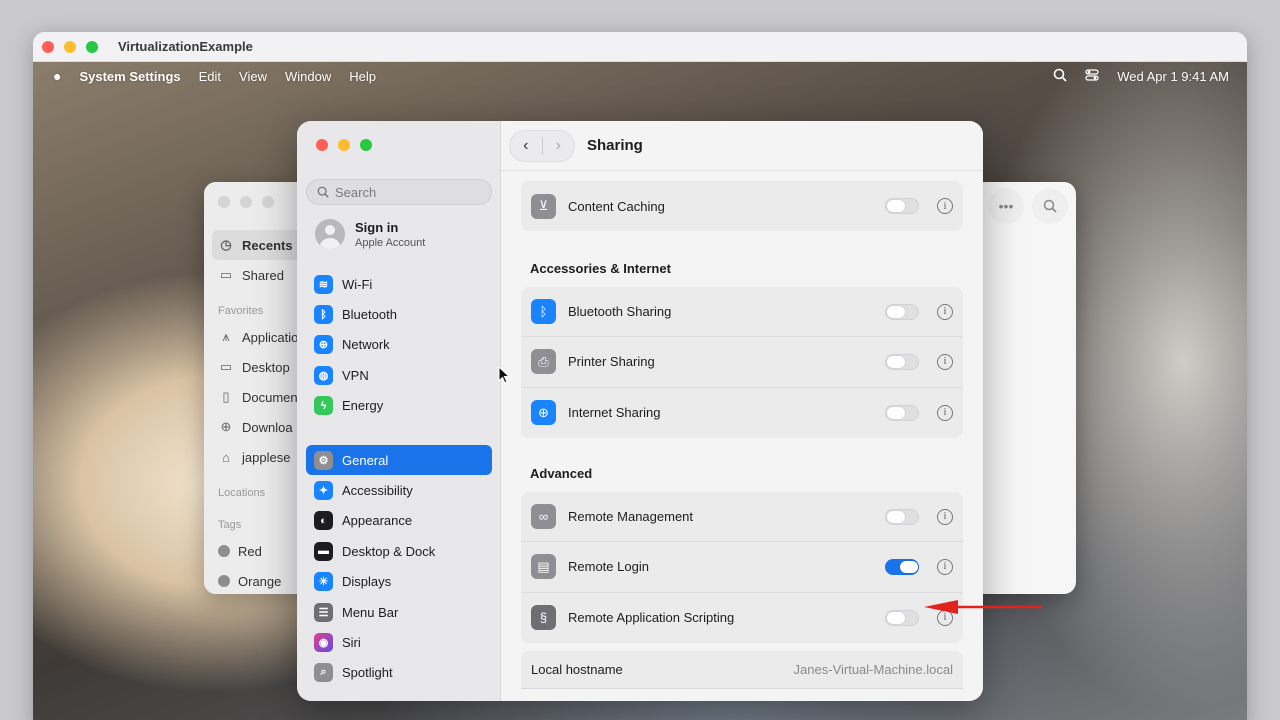 This screenshot has height=720, width=1280. Describe the element at coordinates (370, 234) in the screenshot. I see `account-signin: Sign in Apple Account` at that location.